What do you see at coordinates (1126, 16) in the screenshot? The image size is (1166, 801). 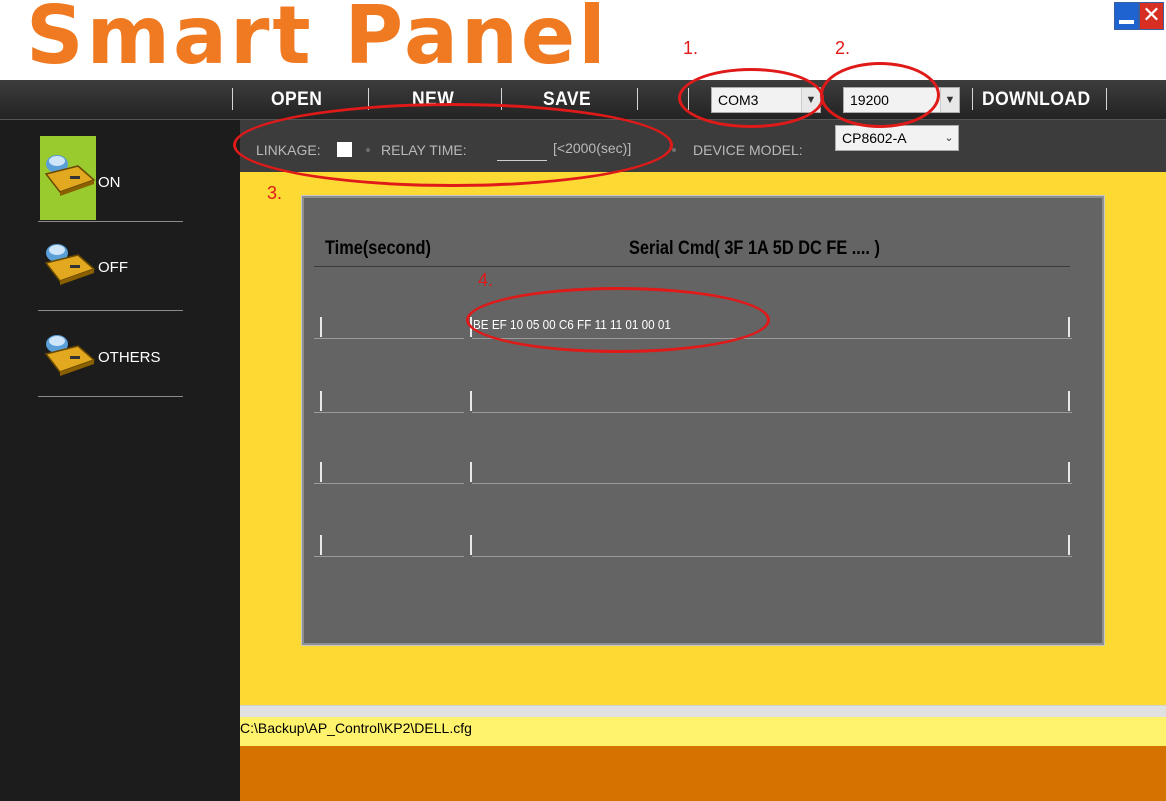 I see `minimize-button` at bounding box center [1126, 16].